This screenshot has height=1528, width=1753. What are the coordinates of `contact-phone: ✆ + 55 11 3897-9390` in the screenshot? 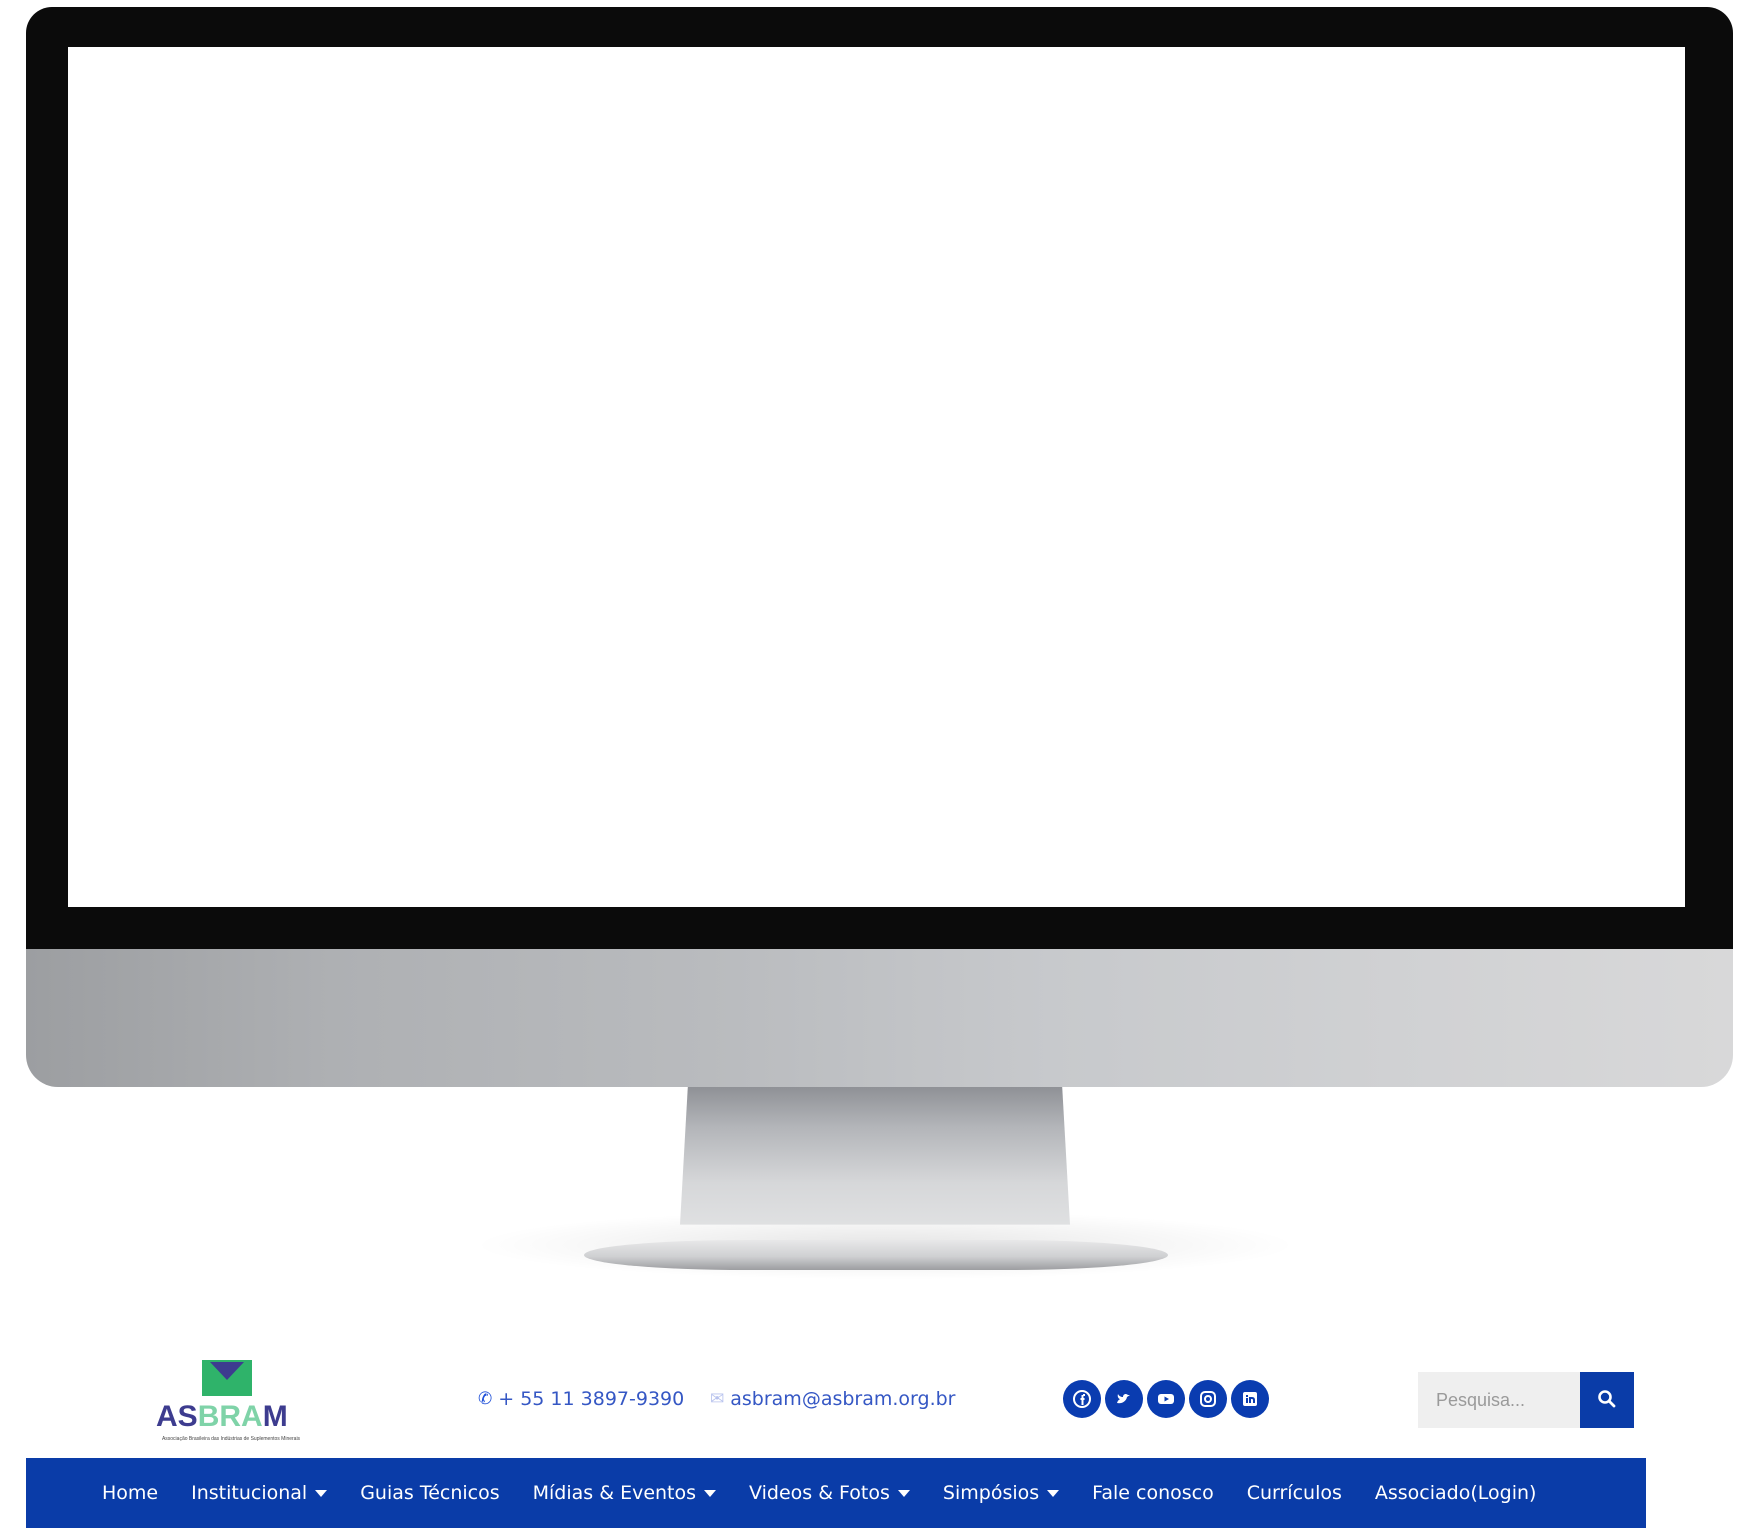 It's located at (581, 1399).